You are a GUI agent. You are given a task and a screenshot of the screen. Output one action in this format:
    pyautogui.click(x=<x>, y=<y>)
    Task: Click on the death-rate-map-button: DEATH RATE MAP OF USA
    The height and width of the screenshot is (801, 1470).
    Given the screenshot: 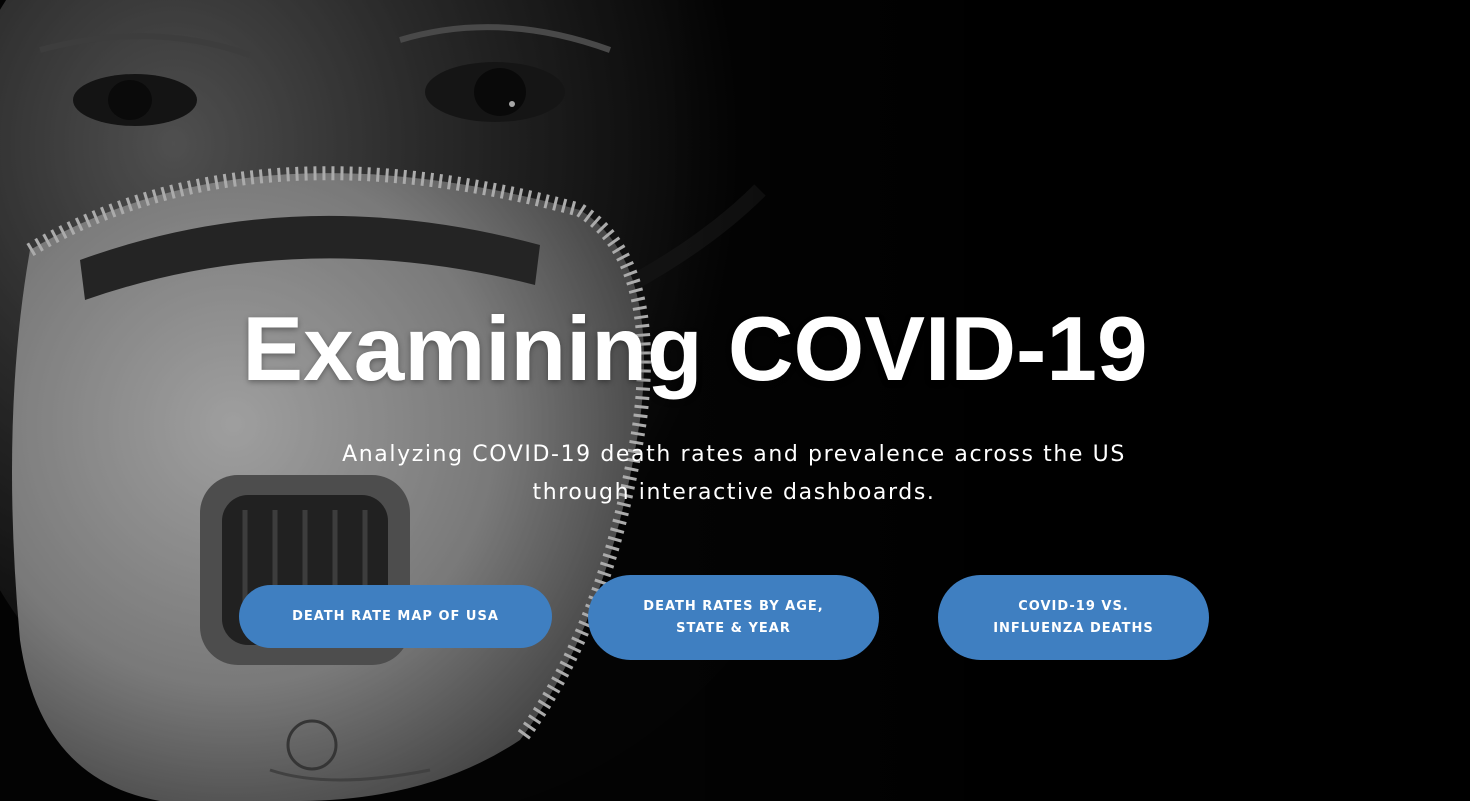 What is the action you would take?
    pyautogui.click(x=395, y=616)
    